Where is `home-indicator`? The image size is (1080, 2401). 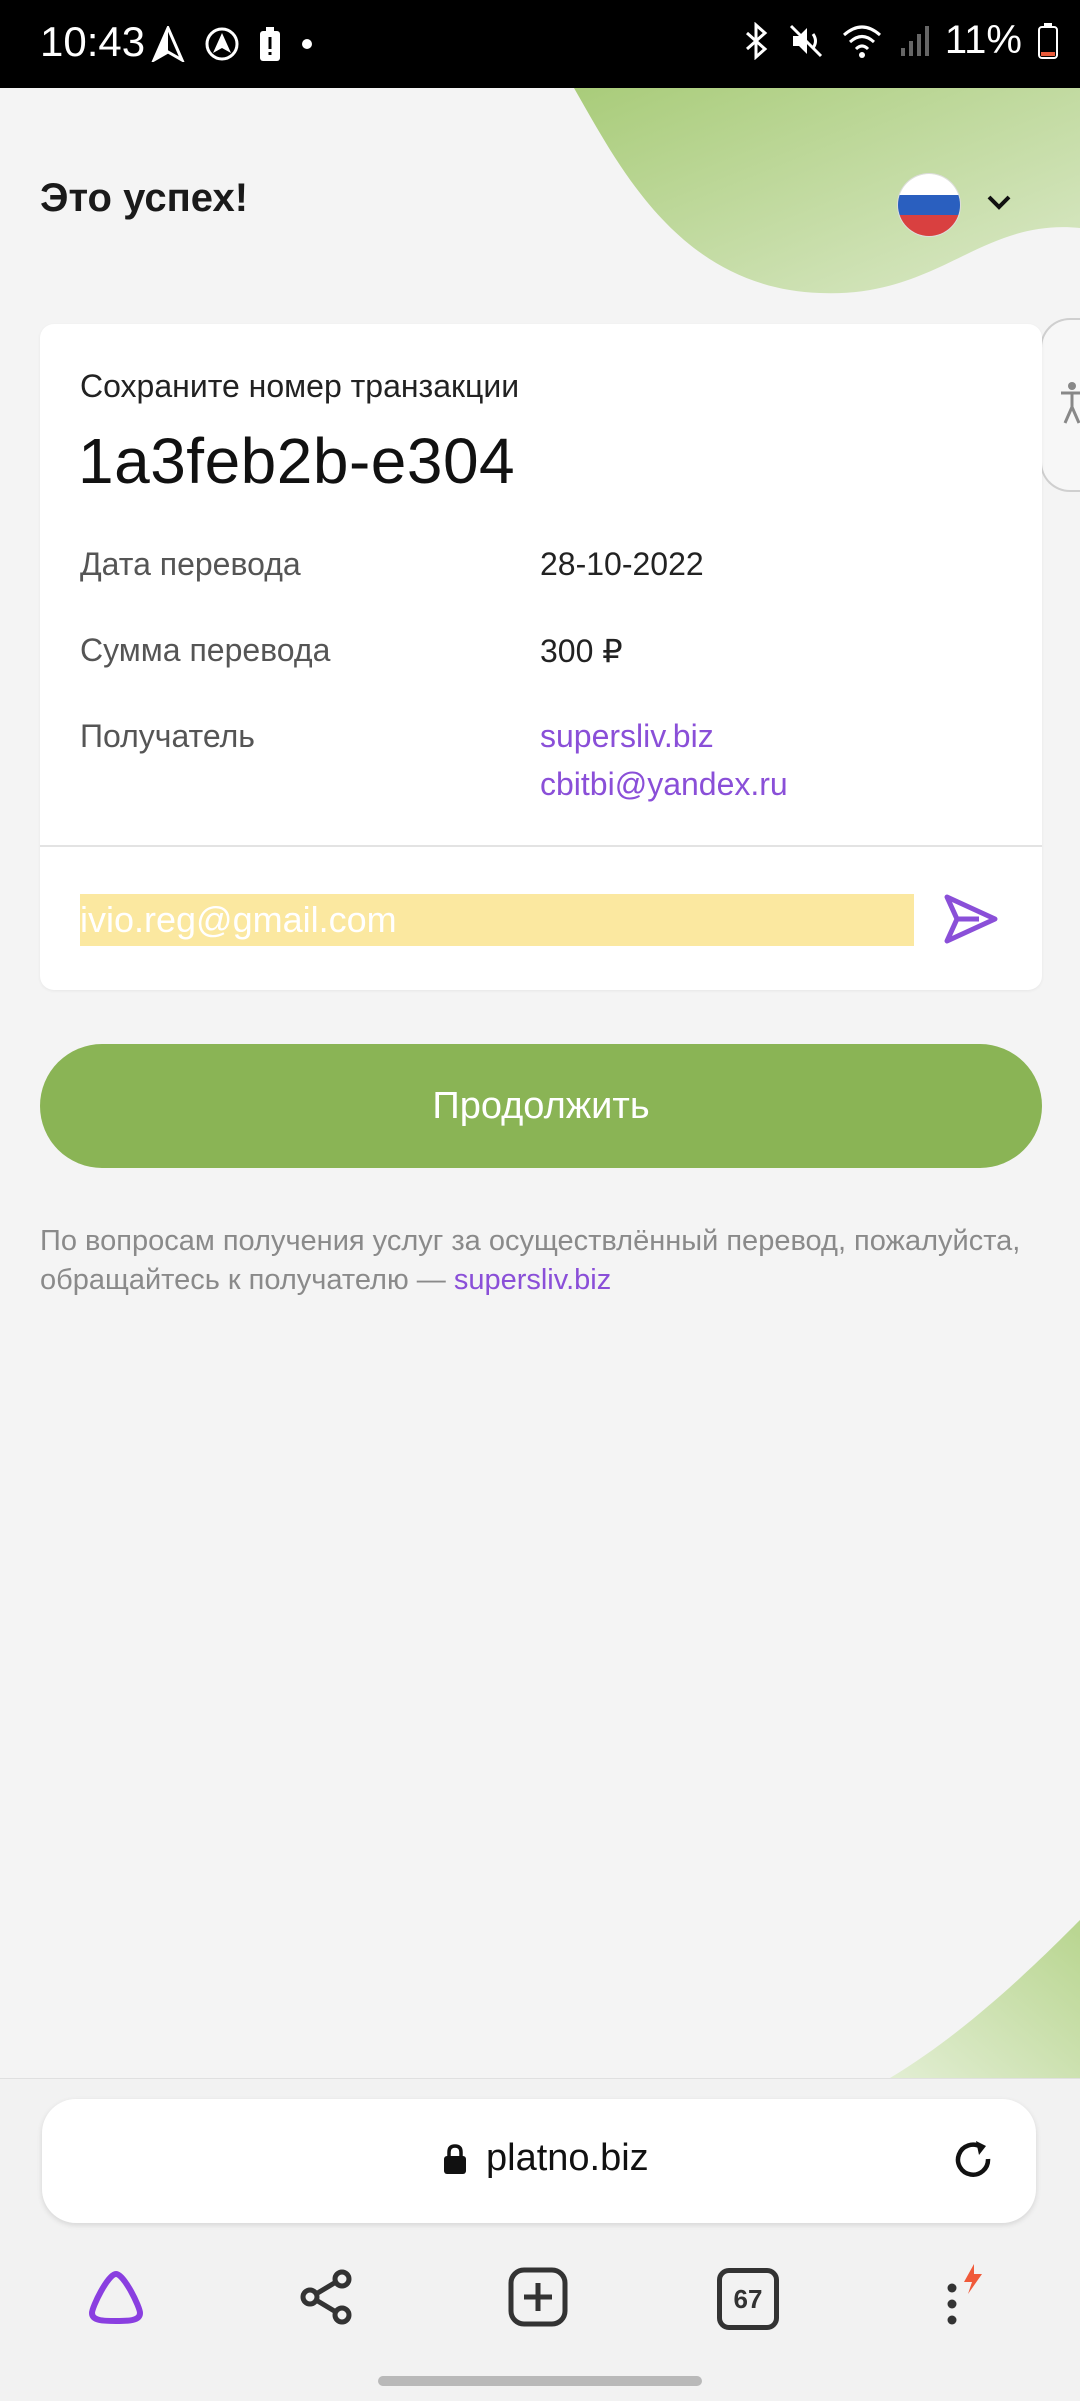 home-indicator is located at coordinates (540, 2381).